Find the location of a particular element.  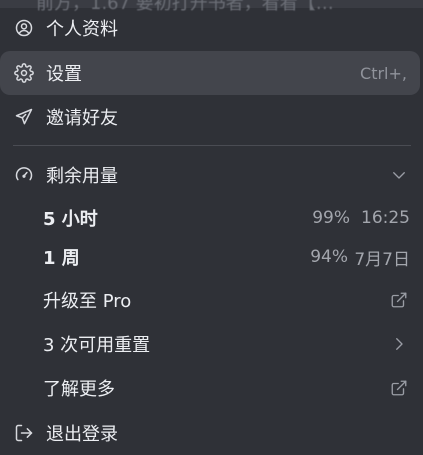

menu-item-upgrade: 升级至 Pro is located at coordinates (211, 300).